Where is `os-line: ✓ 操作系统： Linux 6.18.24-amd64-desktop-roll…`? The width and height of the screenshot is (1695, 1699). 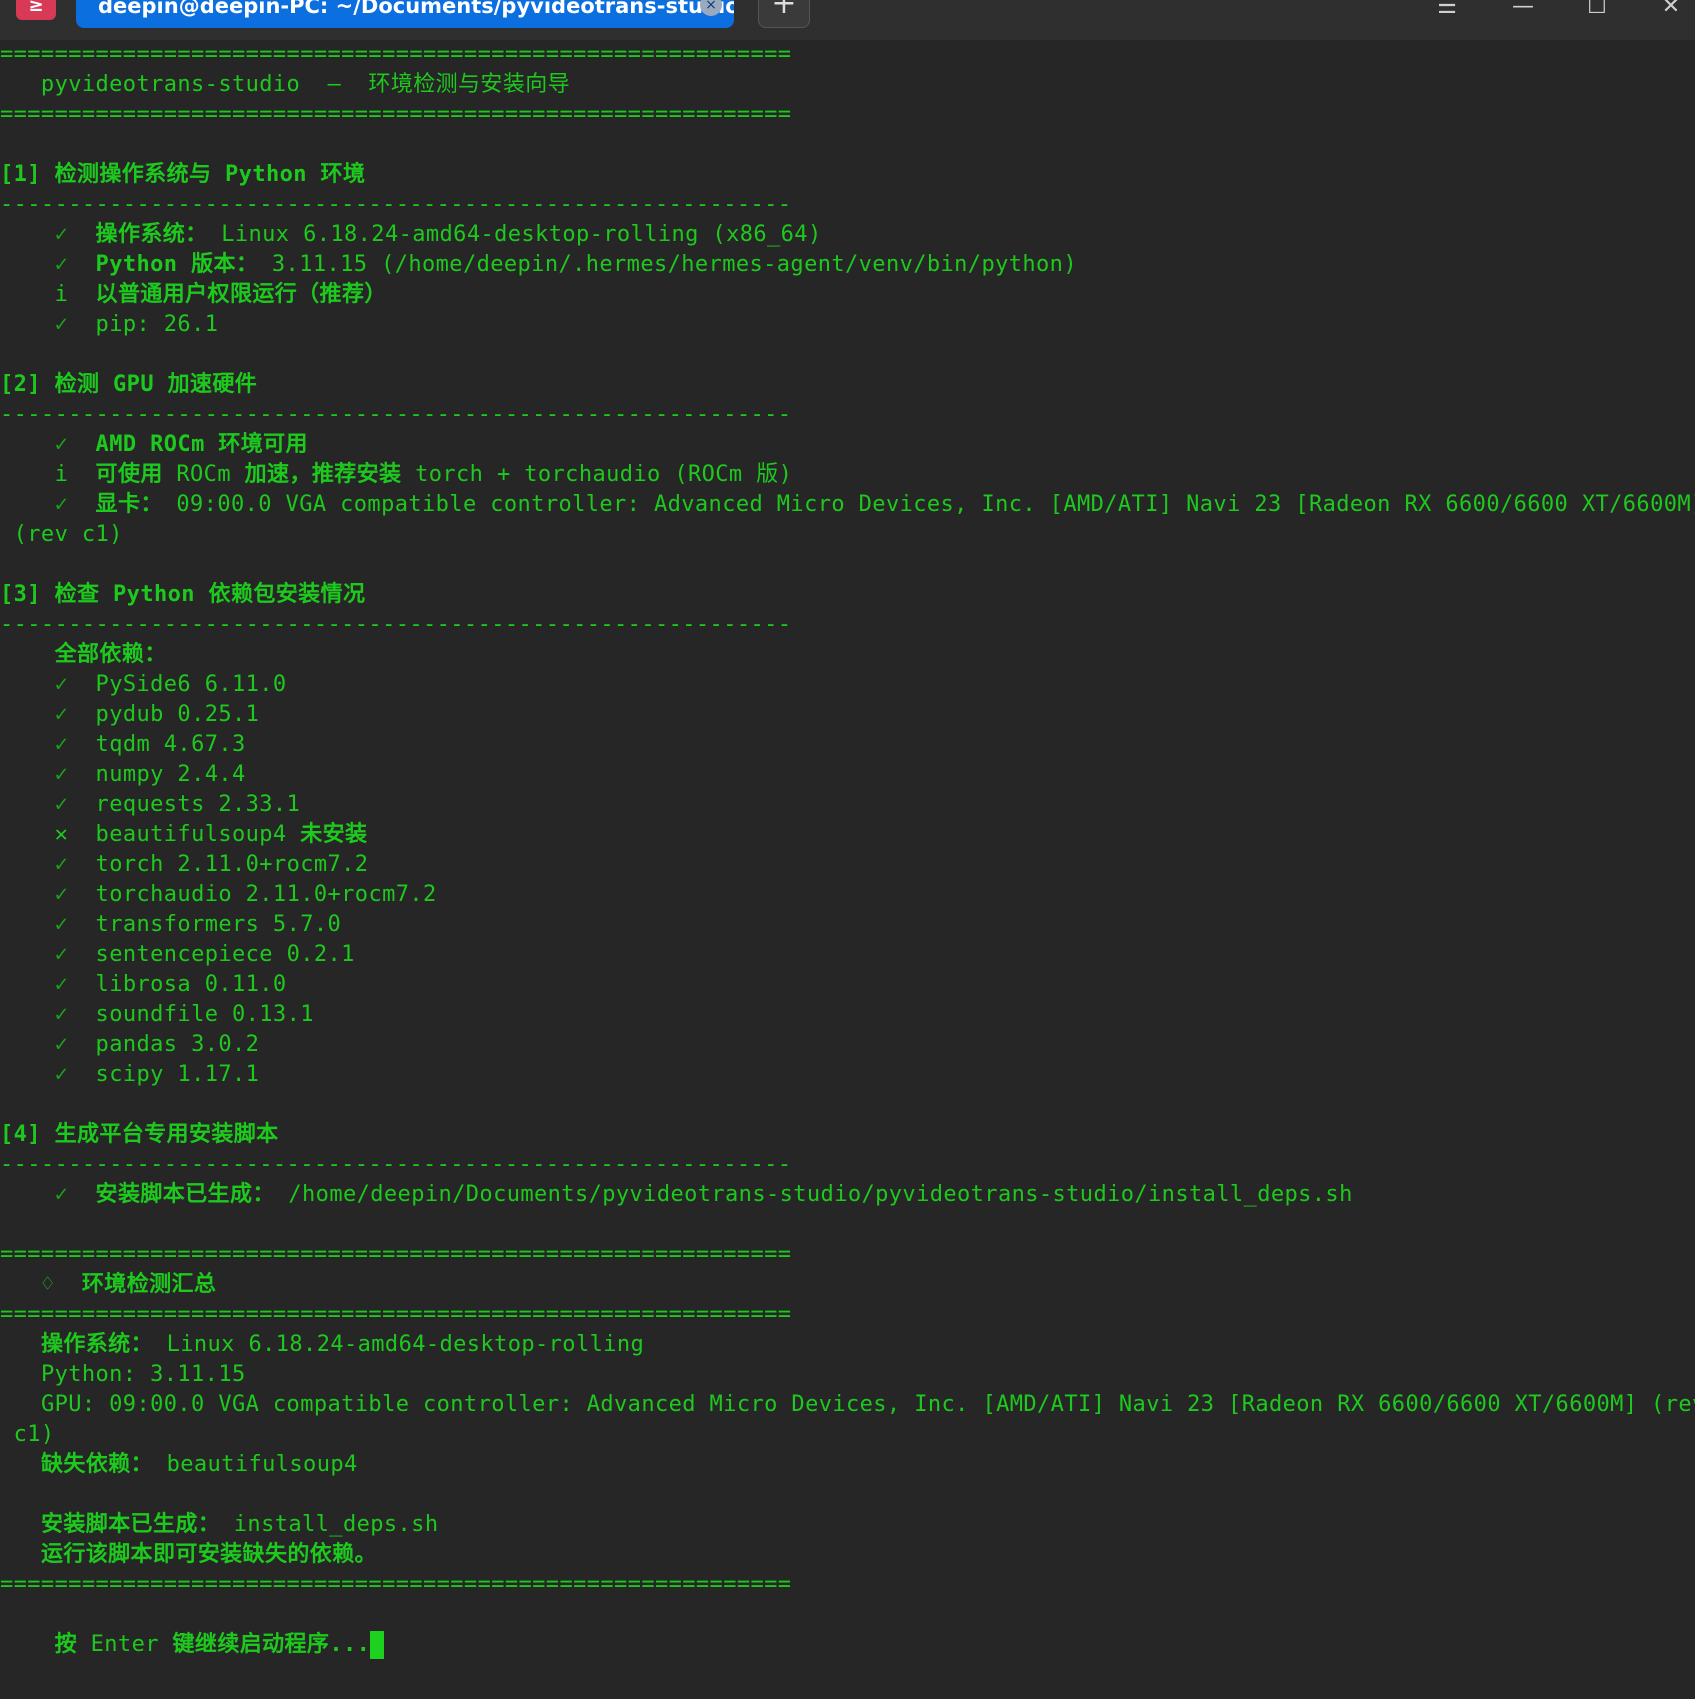
os-line: ✓ 操作系统： Linux 6.18.24-amd64-desktop-roll… is located at coordinates (438, 234).